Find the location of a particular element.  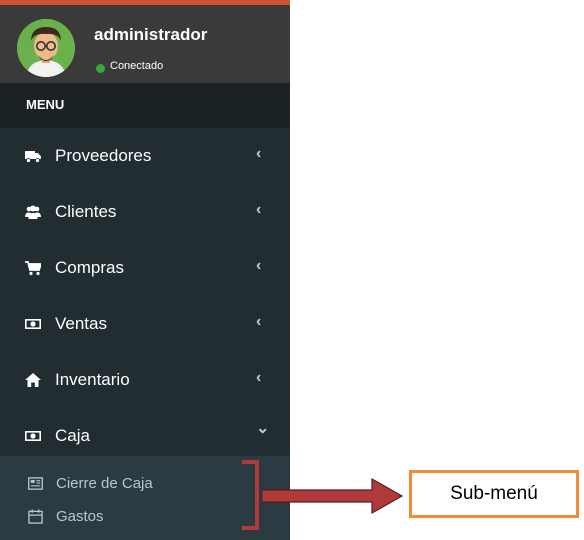

annotation-bracket-arrow is located at coordinates (323, 495).